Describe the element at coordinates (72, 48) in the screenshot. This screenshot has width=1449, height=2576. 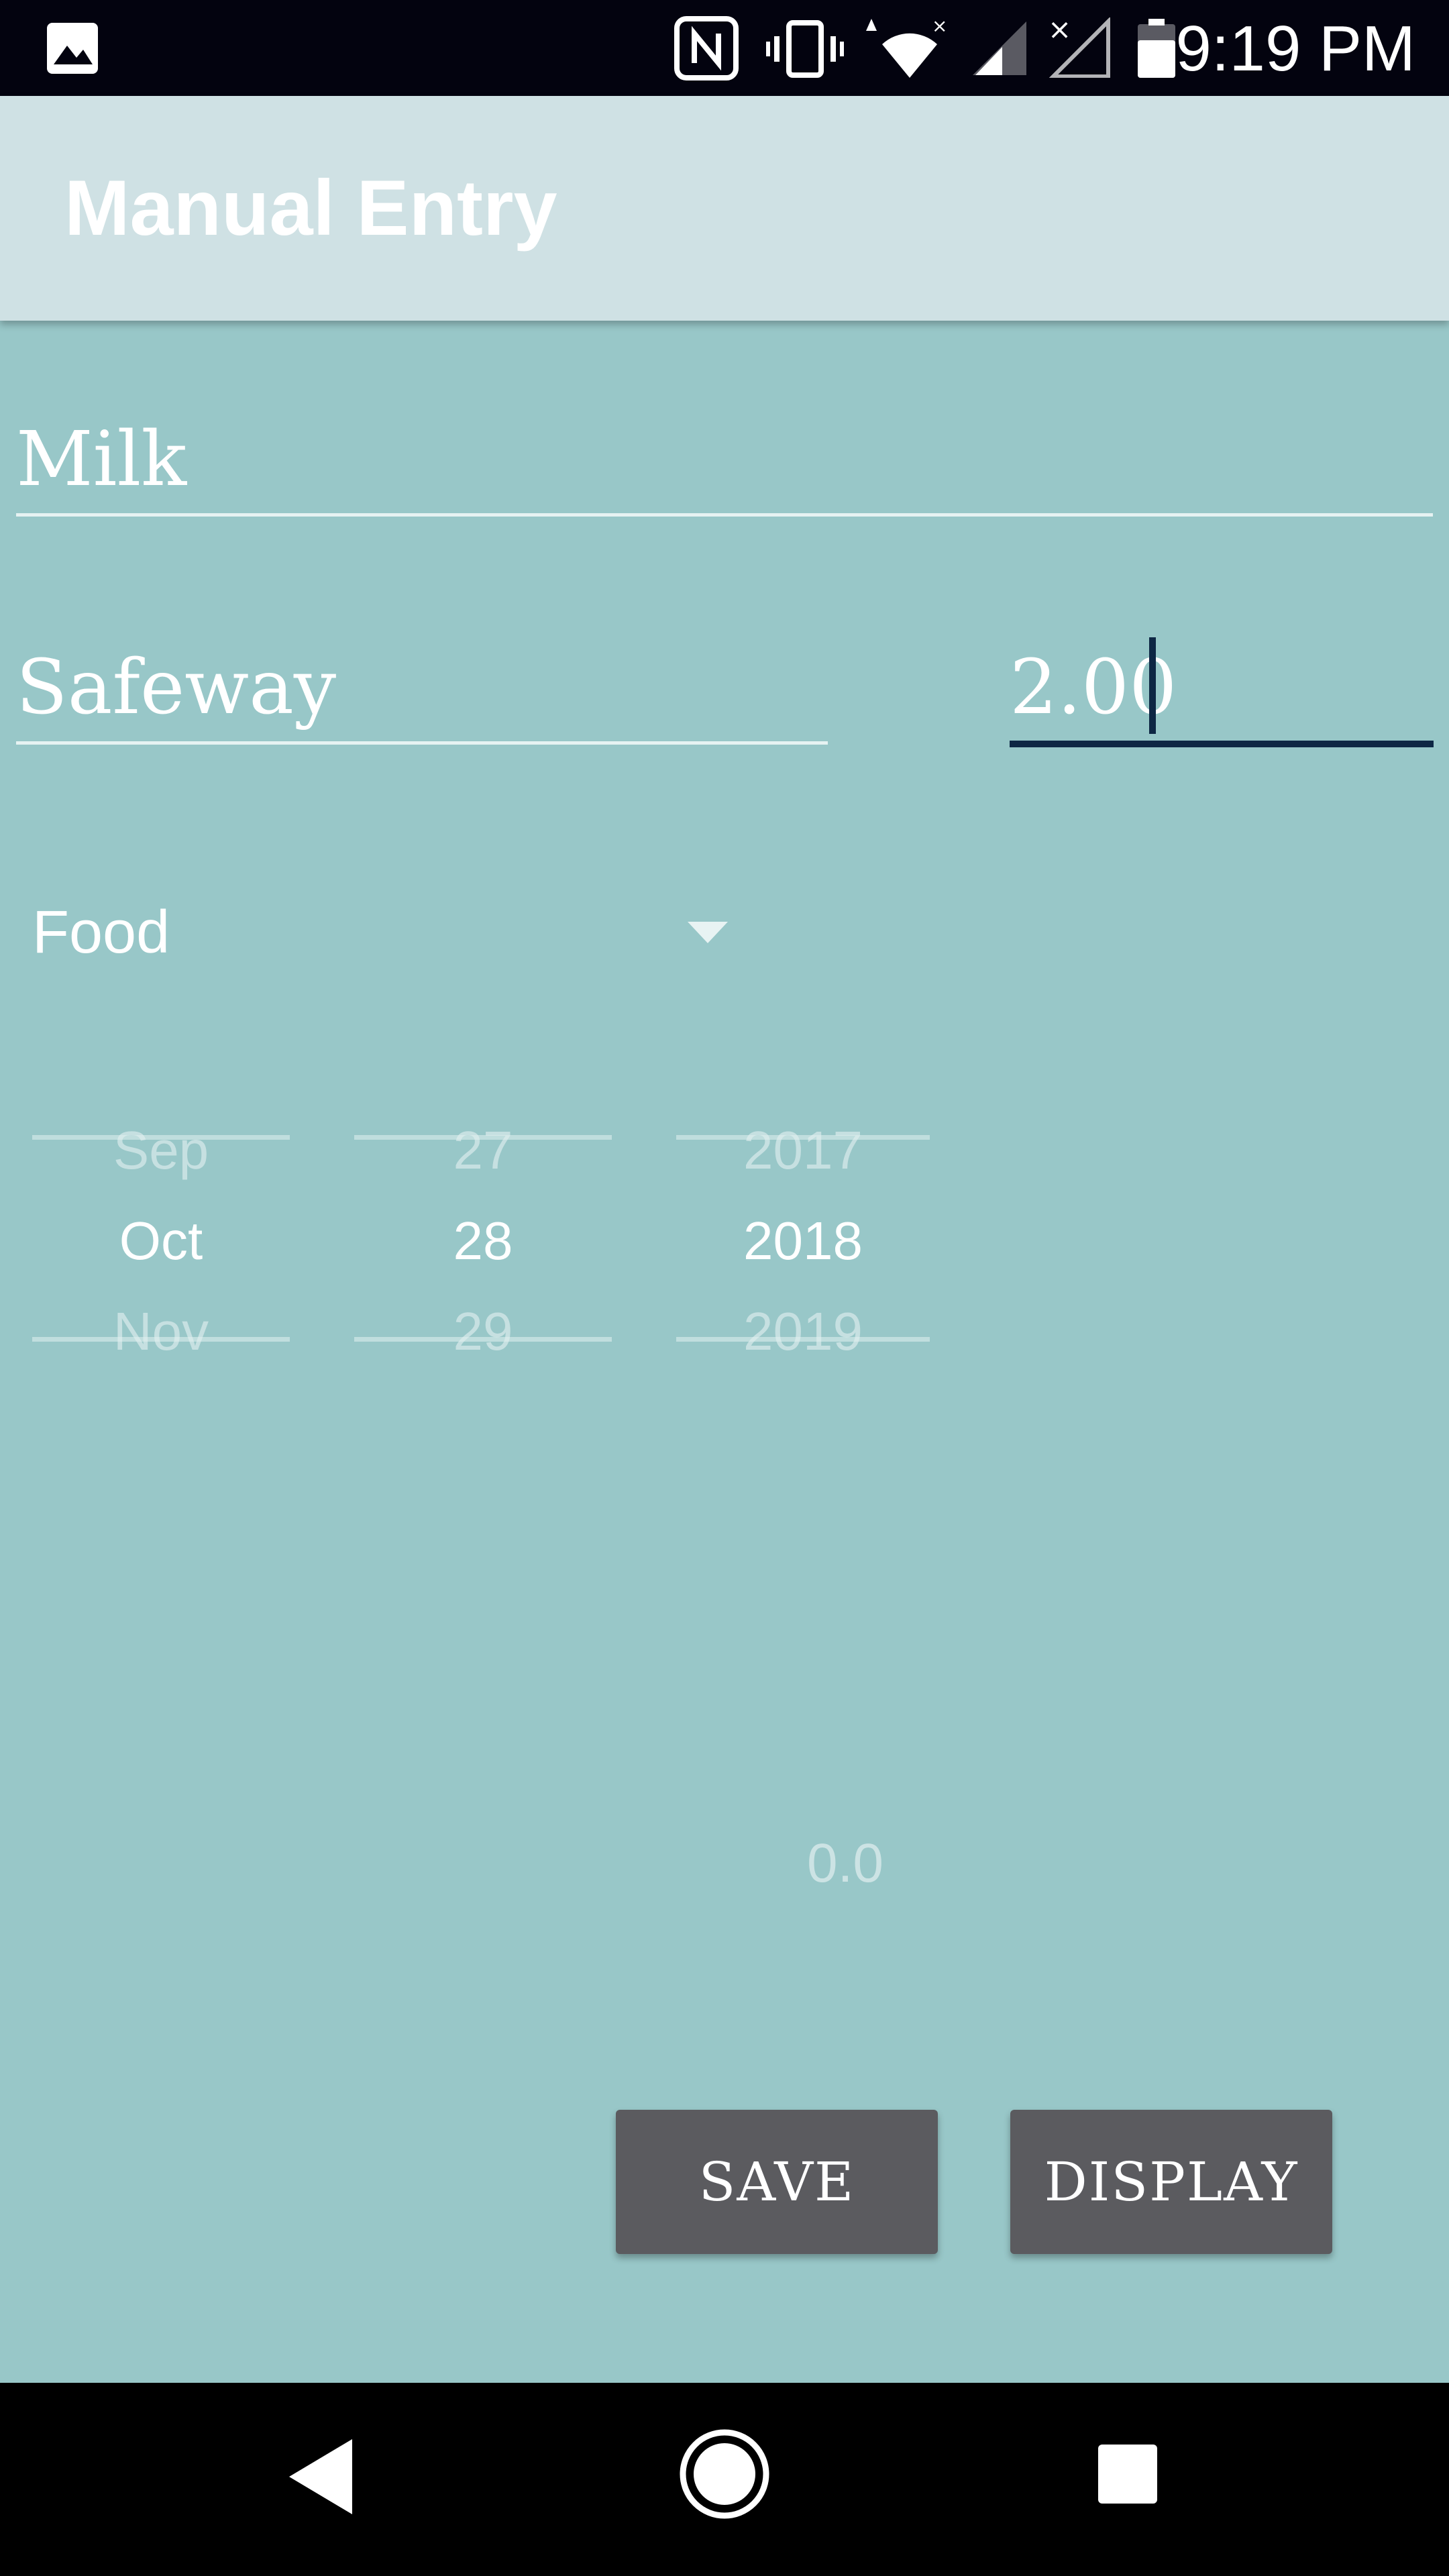
I see `gallery-icon` at that location.